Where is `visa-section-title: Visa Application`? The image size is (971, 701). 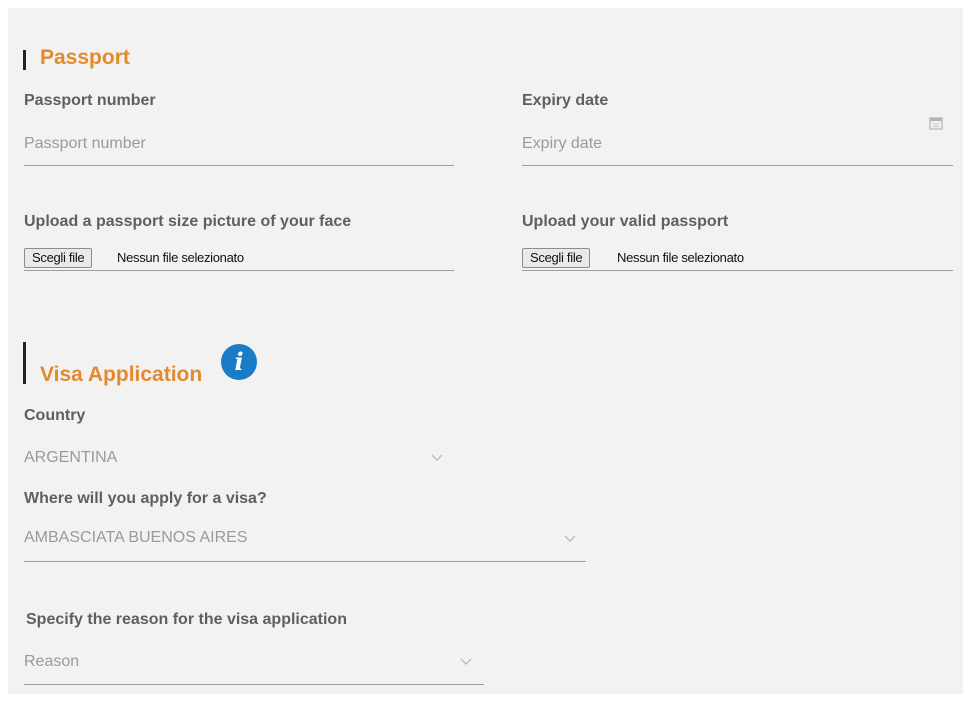
visa-section-title: Visa Application is located at coordinates (121, 374).